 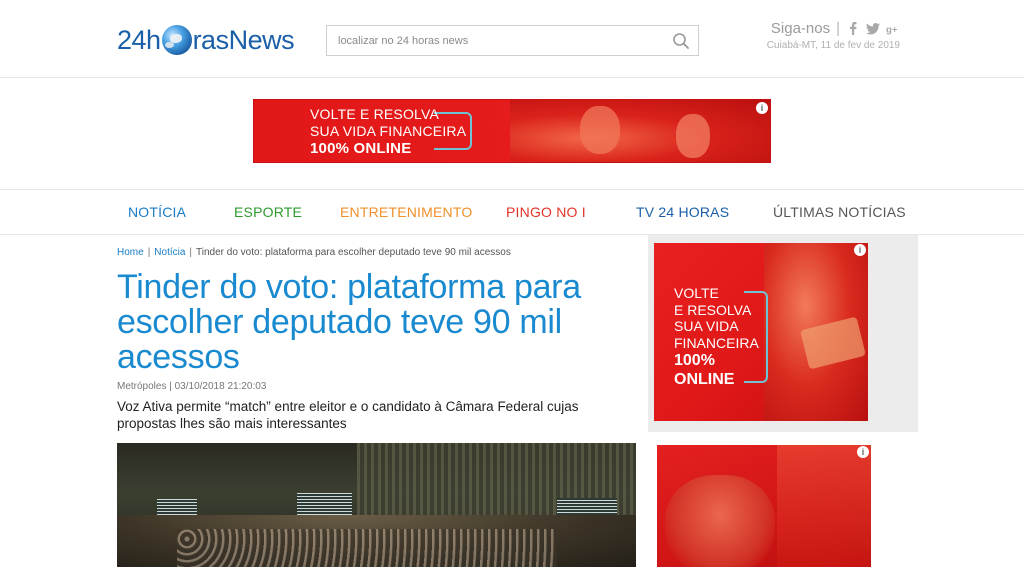 What do you see at coordinates (706, 326) in the screenshot?
I see `ad-line: SUA VIDA` at bounding box center [706, 326].